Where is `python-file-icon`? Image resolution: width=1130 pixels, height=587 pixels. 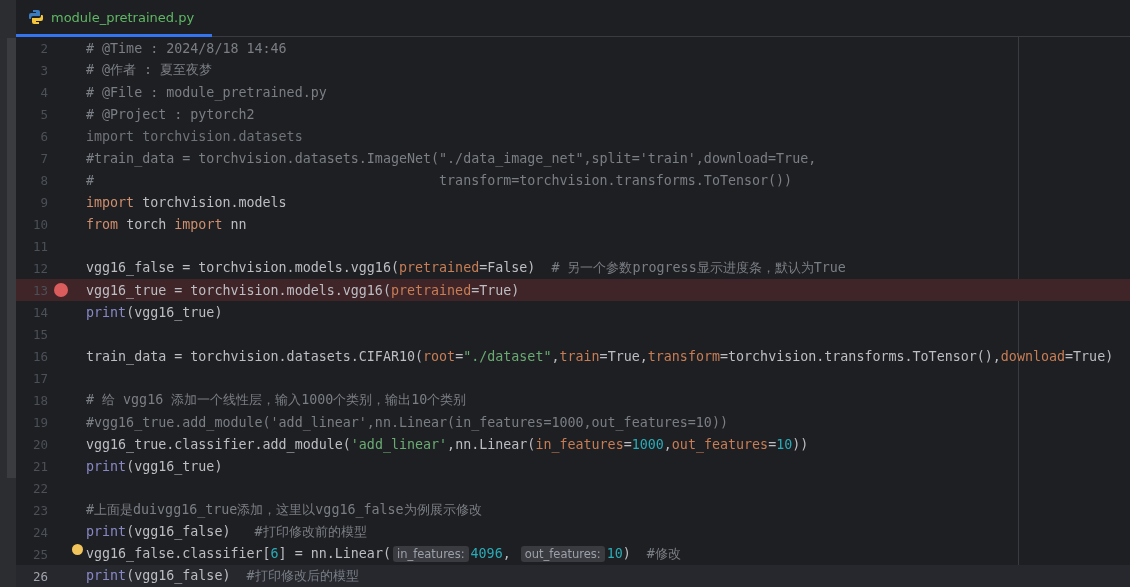 python-file-icon is located at coordinates (36, 17).